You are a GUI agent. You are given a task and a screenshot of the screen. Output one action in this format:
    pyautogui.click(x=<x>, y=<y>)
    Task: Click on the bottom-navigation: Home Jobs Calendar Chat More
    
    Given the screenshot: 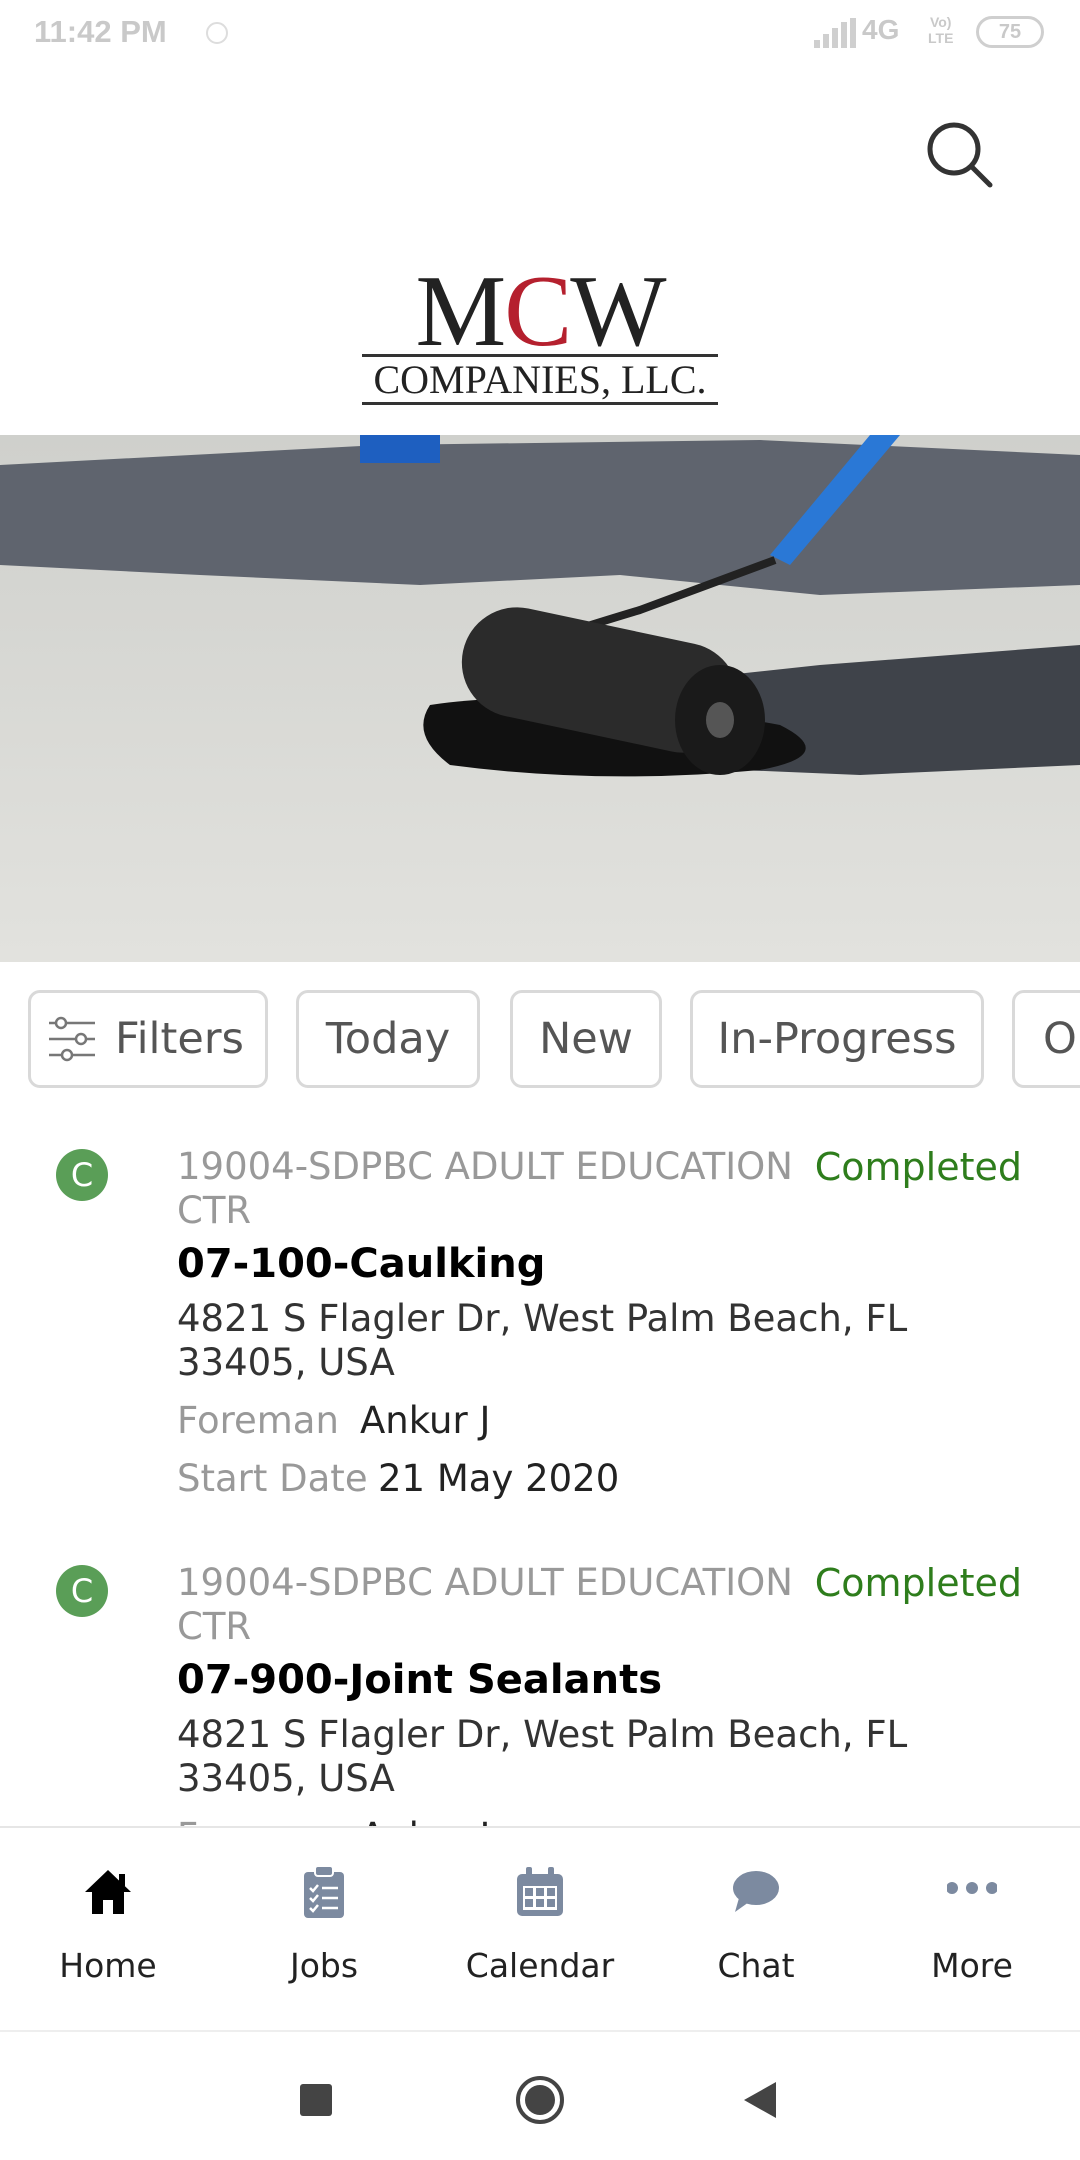 What is the action you would take?
    pyautogui.click(x=540, y=1928)
    